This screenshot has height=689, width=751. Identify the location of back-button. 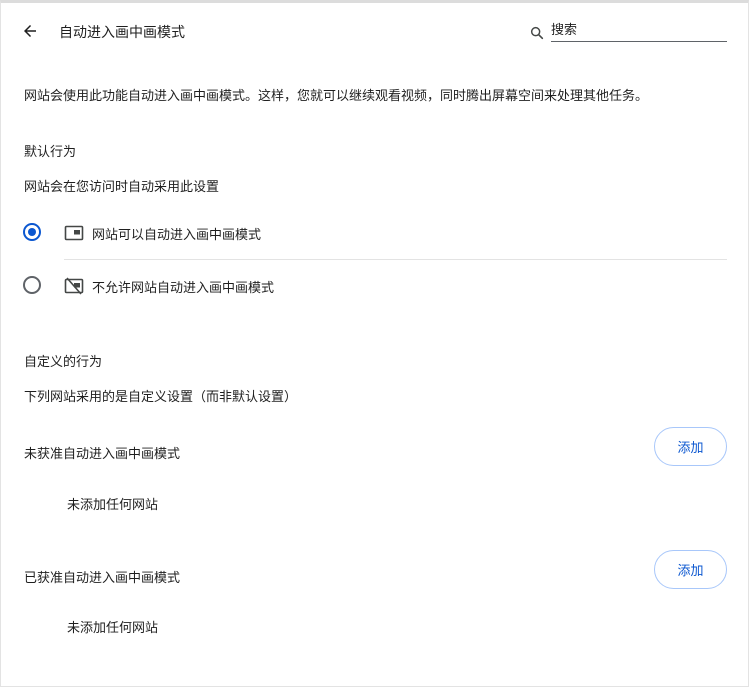
(30, 31).